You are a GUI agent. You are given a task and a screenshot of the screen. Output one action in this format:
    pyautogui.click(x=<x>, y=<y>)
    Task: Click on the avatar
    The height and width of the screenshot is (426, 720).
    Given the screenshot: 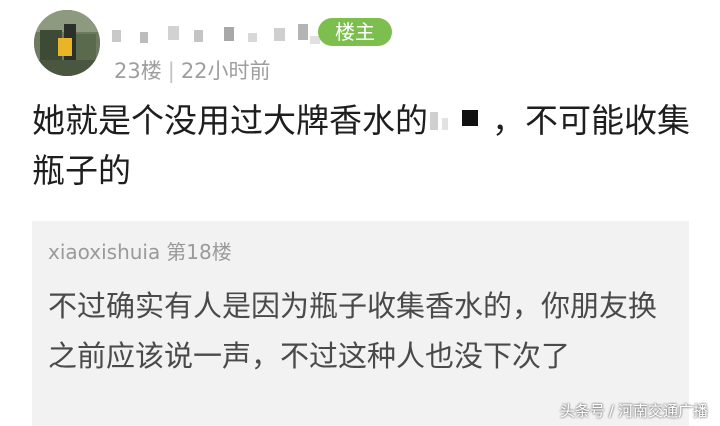 What is the action you would take?
    pyautogui.click(x=67, y=43)
    